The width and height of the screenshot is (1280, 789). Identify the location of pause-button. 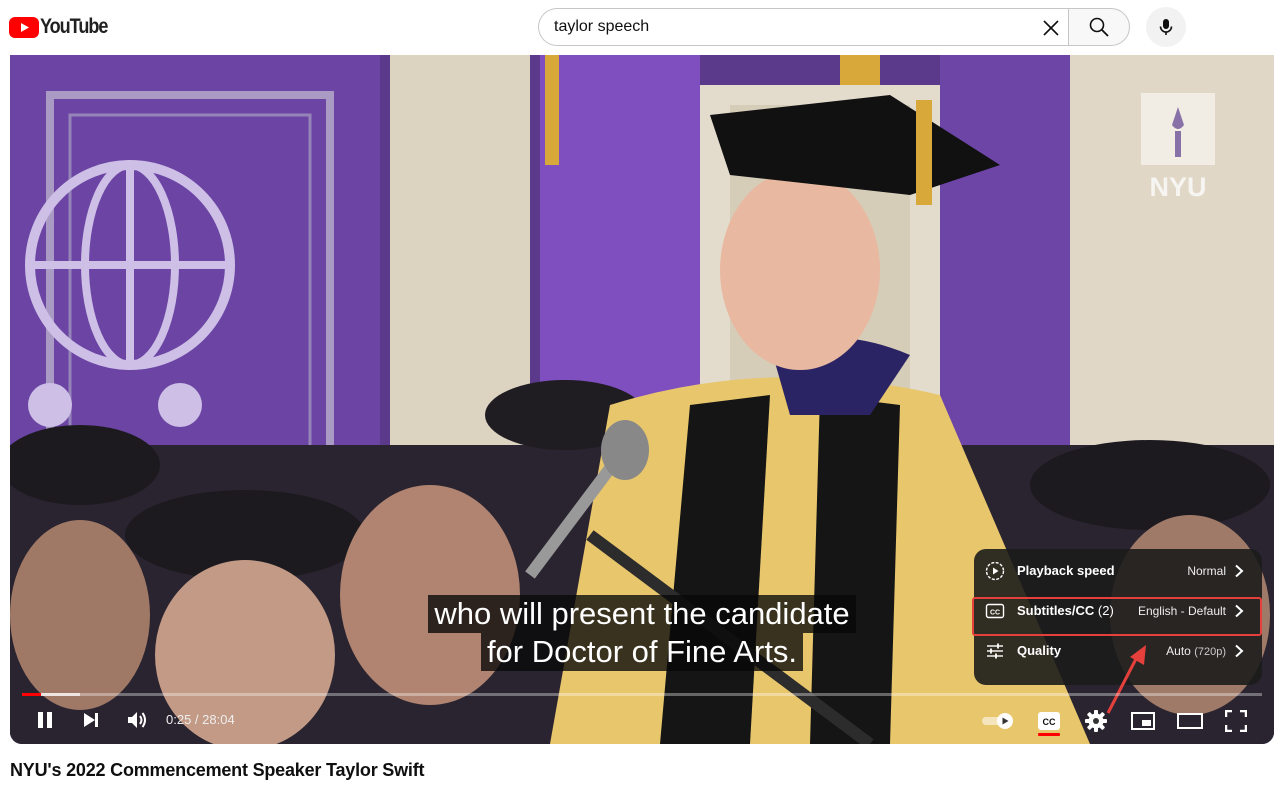
(45, 720).